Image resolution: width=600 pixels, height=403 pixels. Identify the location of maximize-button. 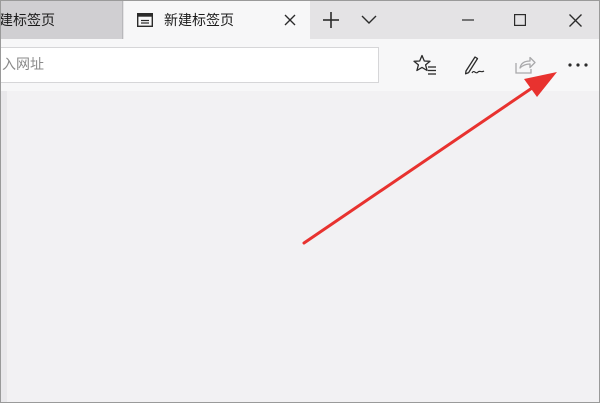
(520, 20).